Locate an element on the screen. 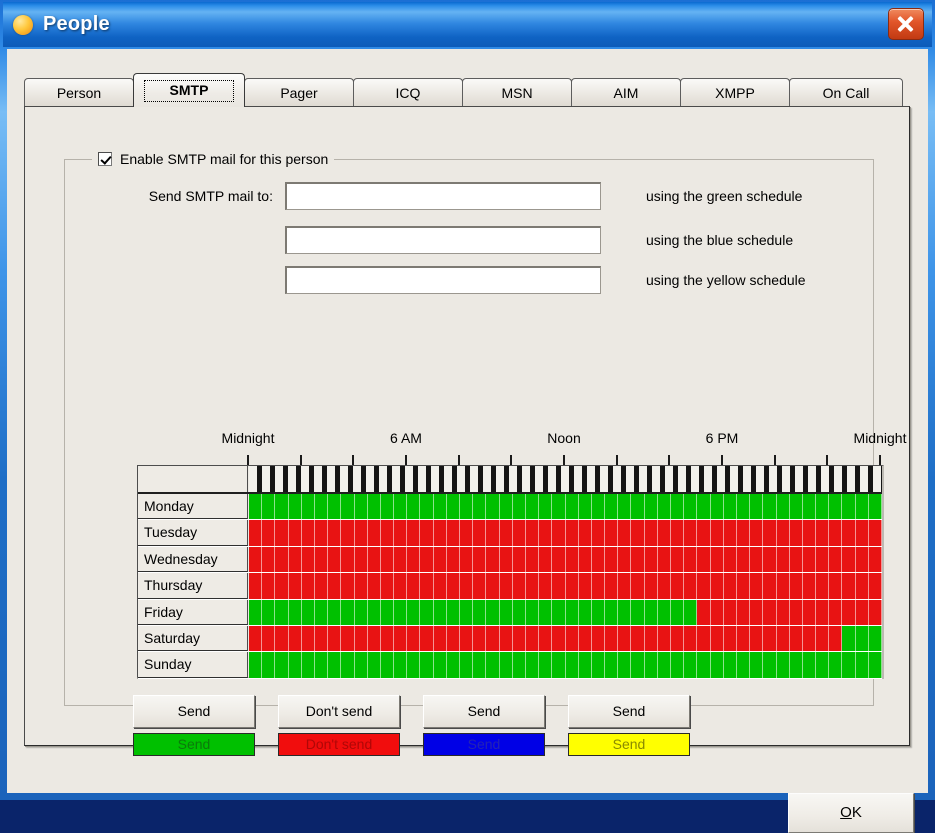  legend-button-2: Send is located at coordinates (484, 711).